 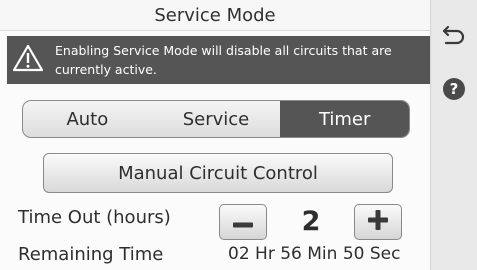 I want to click on minus-icon, so click(x=243, y=222).